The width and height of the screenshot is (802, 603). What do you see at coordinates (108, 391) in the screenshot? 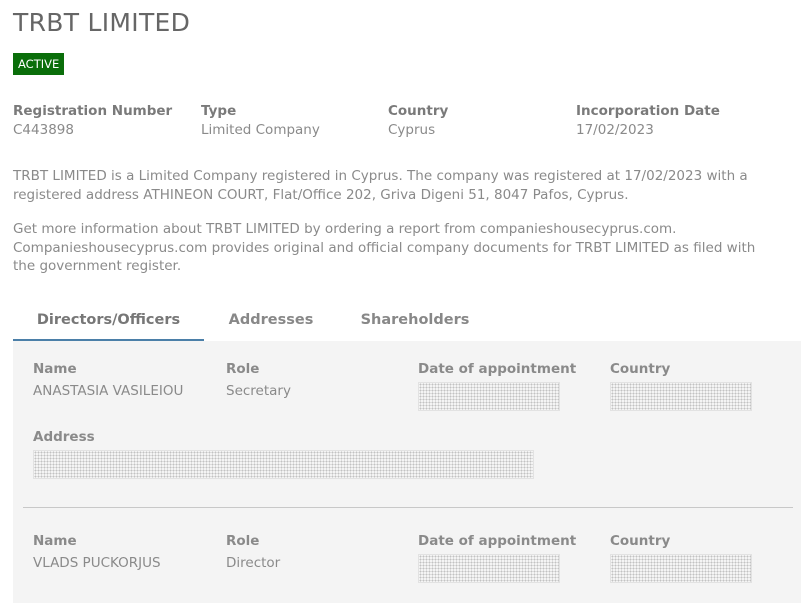
I see `officer-name: ANASTASIA VASILEIOU` at bounding box center [108, 391].